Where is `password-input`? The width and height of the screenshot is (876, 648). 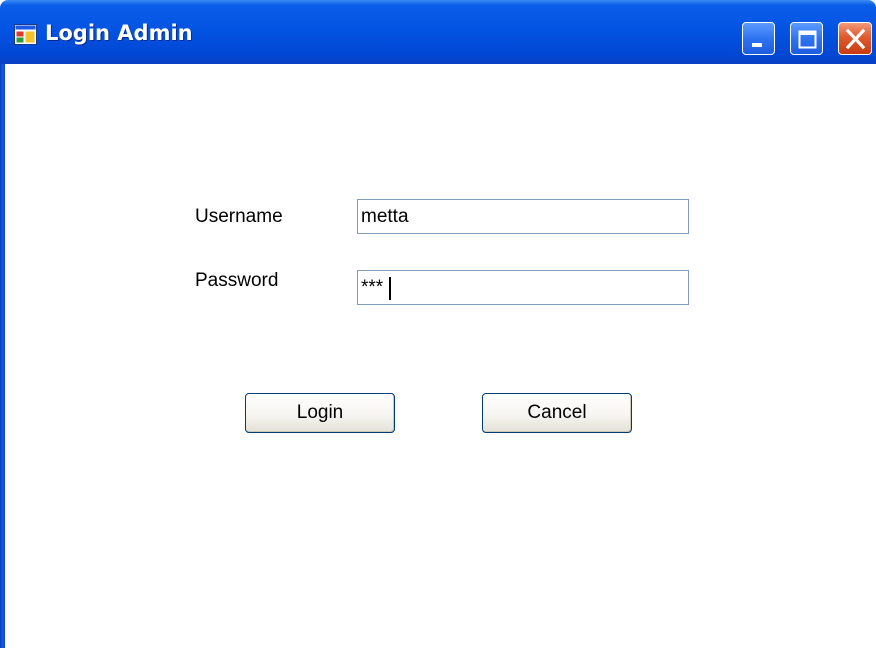
password-input is located at coordinates (523, 287).